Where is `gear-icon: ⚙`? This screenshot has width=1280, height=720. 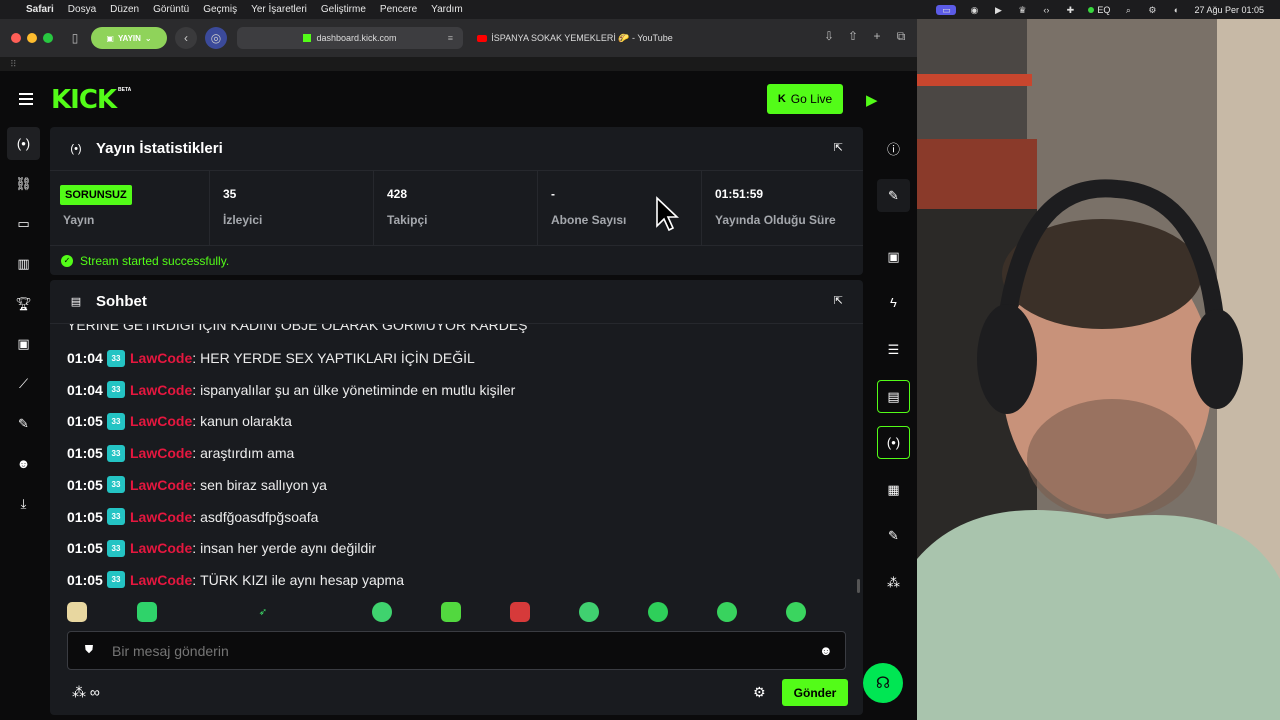 gear-icon: ⚙ is located at coordinates (759, 692).